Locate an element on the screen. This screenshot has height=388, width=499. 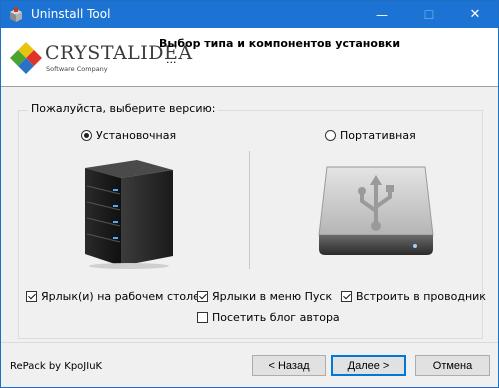
desktop-shortcut-checkbox: Ярлык(и) на рабочем столе is located at coordinates (113, 296).